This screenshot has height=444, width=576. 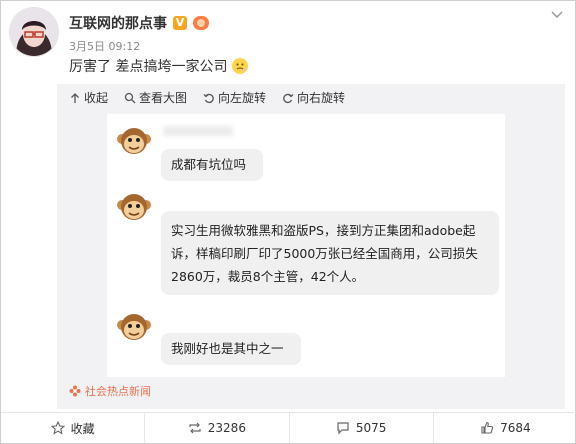 What do you see at coordinates (34, 32) in the screenshot?
I see `author-avatar` at bounding box center [34, 32].